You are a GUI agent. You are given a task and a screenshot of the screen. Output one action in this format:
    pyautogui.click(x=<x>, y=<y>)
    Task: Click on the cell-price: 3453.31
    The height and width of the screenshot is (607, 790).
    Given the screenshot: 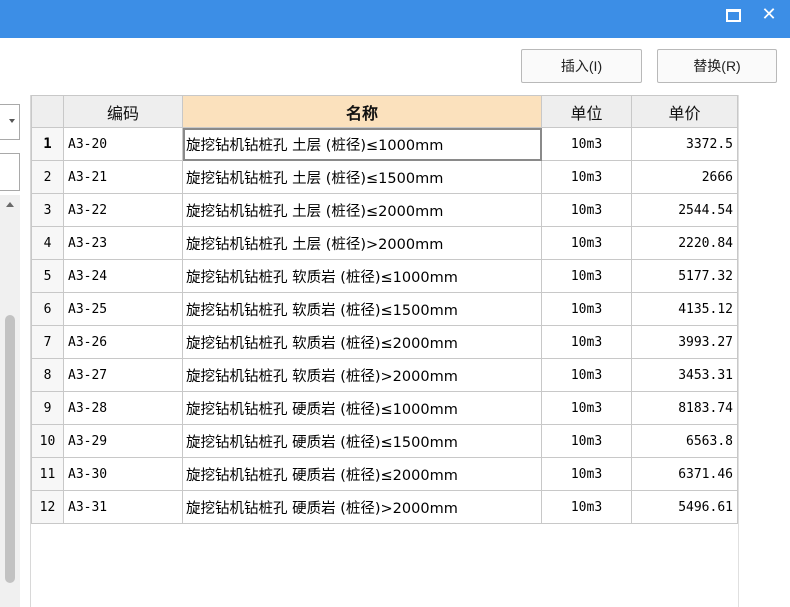 What is the action you would take?
    pyautogui.click(x=684, y=375)
    